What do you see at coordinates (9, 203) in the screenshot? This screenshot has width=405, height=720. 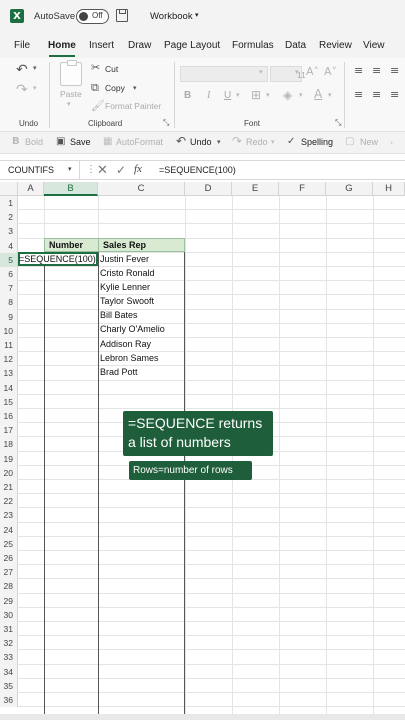 I see `row-header-1: 1` at bounding box center [9, 203].